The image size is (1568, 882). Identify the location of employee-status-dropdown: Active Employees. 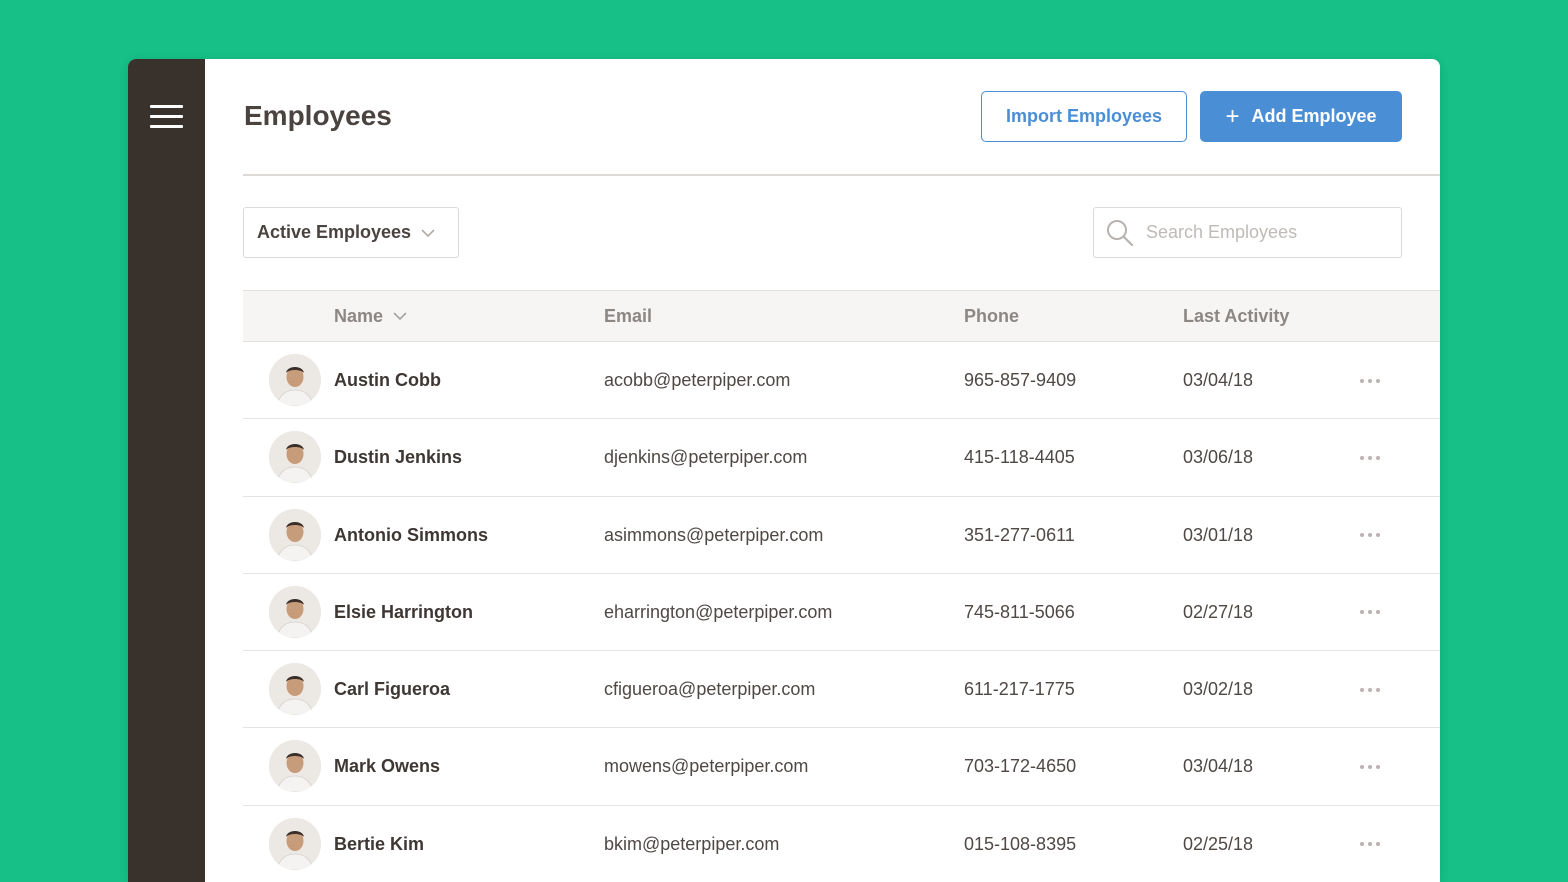
(351, 232).